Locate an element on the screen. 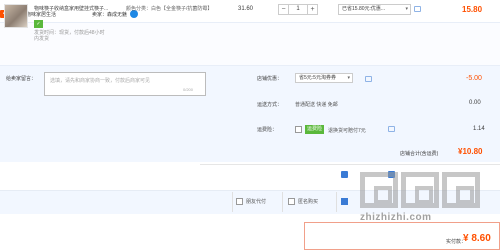 Image resolution: width=500 pixels, height=250 pixels. quantity-stepper: − 1 + is located at coordinates (298, 9).